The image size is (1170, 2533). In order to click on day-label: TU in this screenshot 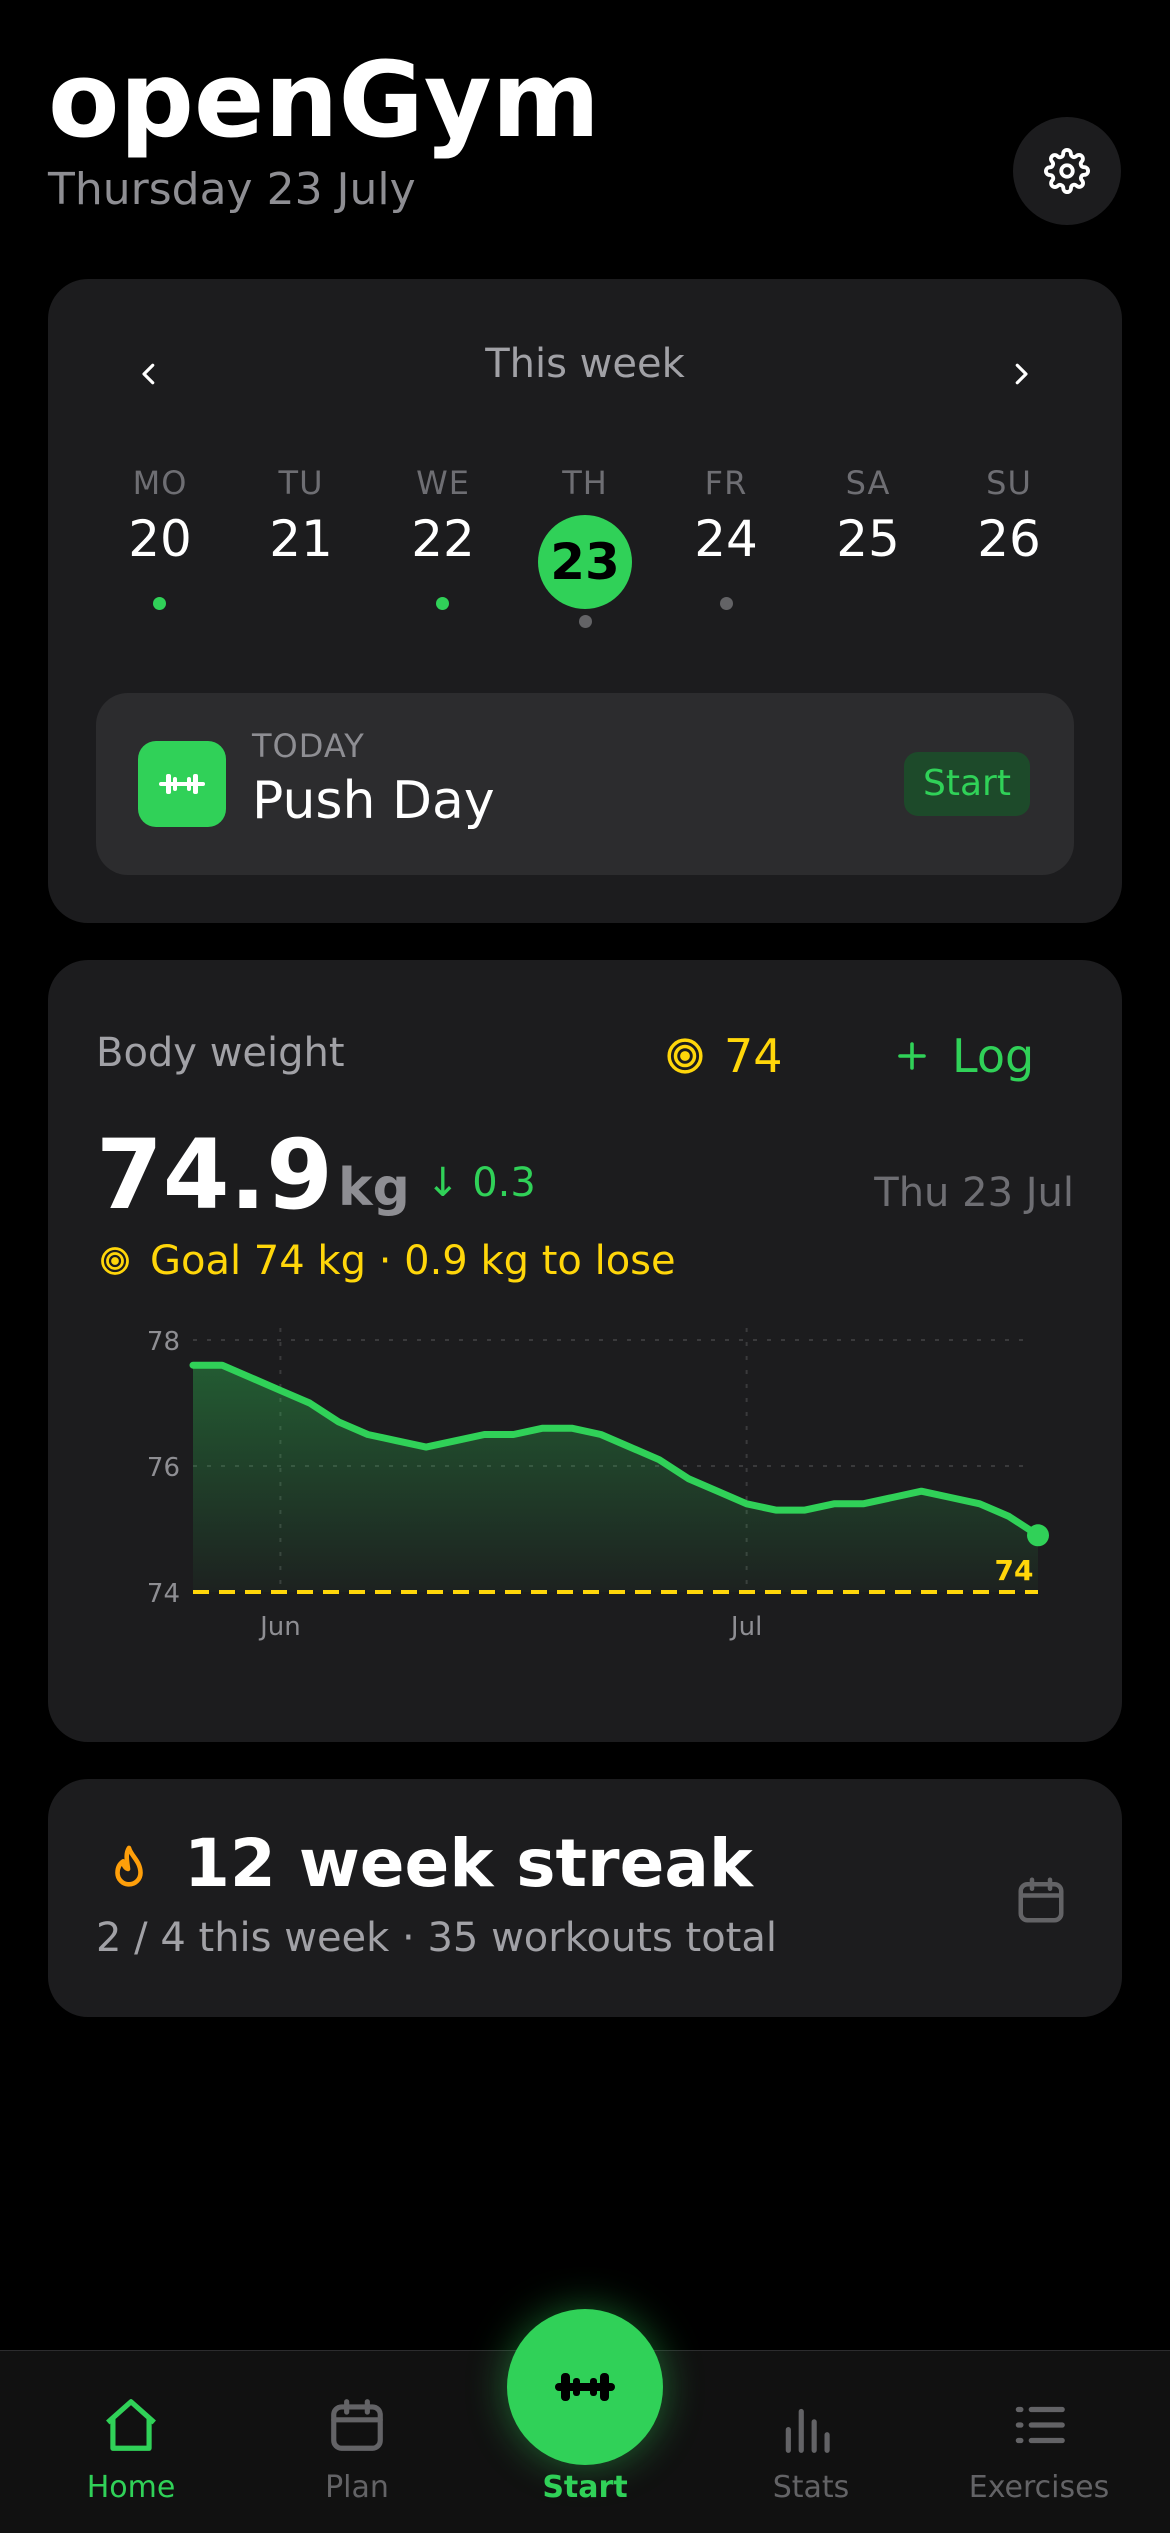, I will do `click(301, 483)`.